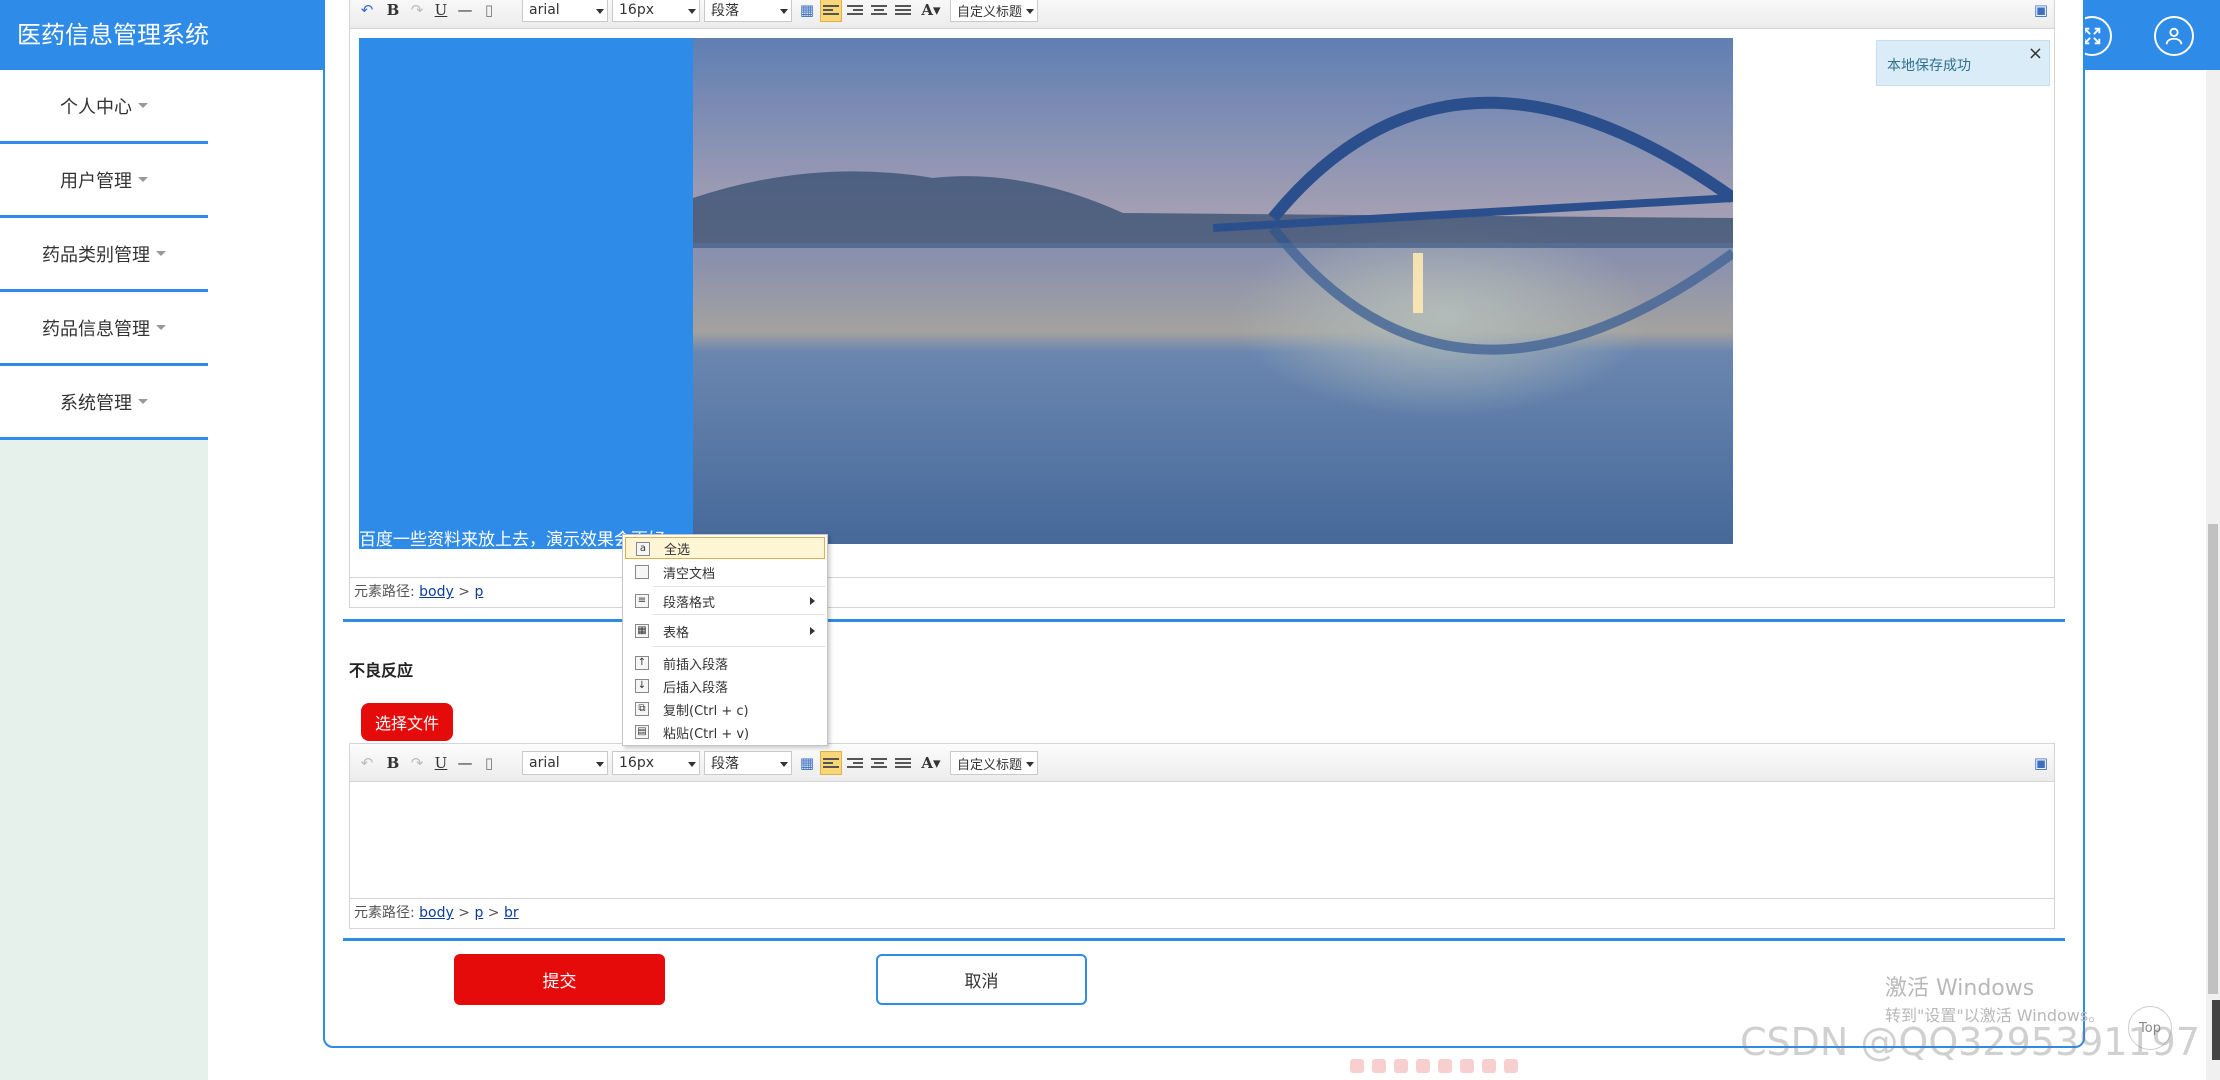 The image size is (2220, 1080). What do you see at coordinates (559, 979) in the screenshot?
I see `submit-button: 提交` at bounding box center [559, 979].